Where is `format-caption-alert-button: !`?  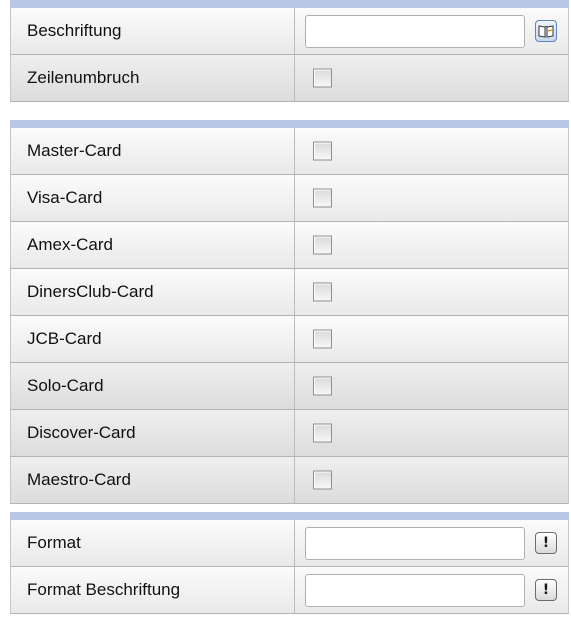 format-caption-alert-button: ! is located at coordinates (546, 590).